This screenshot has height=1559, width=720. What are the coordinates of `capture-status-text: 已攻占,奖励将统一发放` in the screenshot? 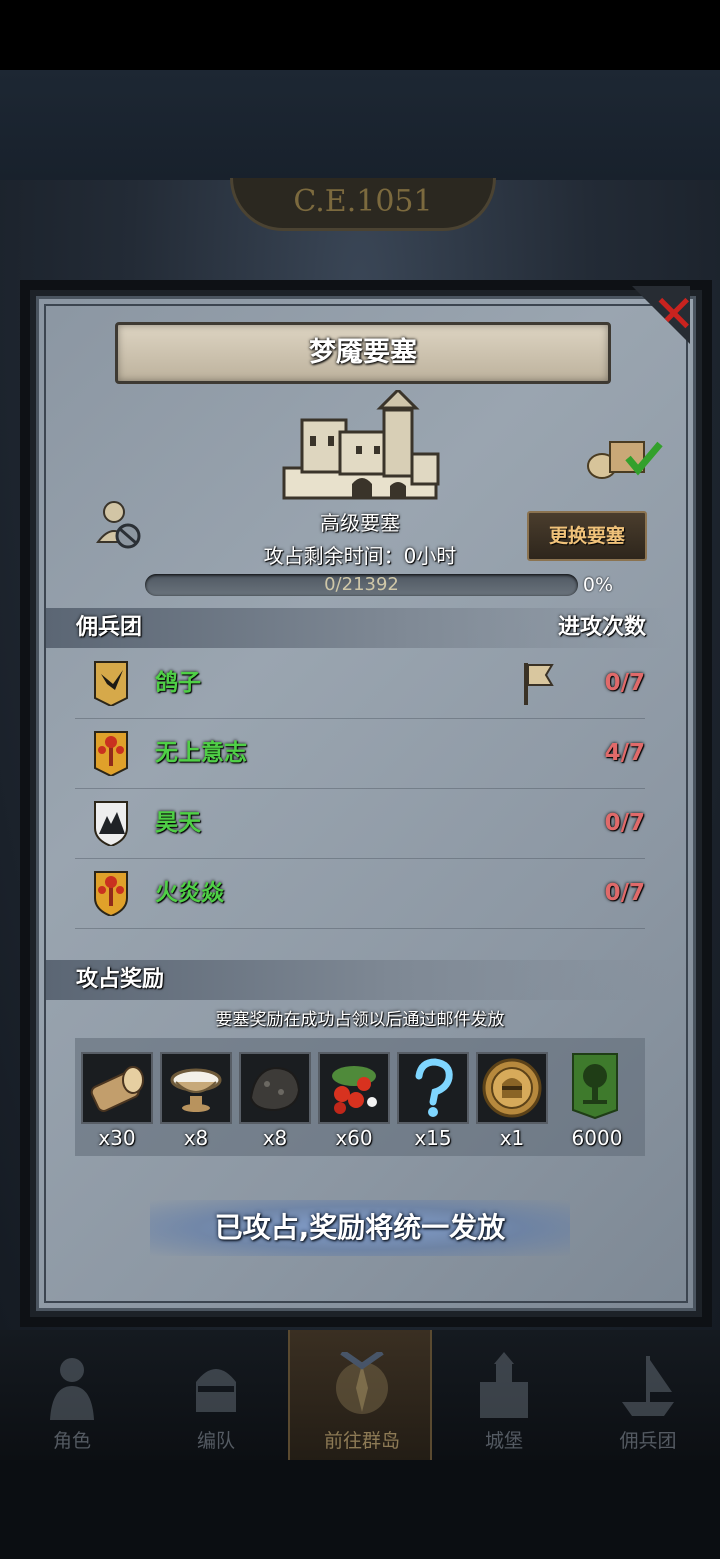 It's located at (360, 1227).